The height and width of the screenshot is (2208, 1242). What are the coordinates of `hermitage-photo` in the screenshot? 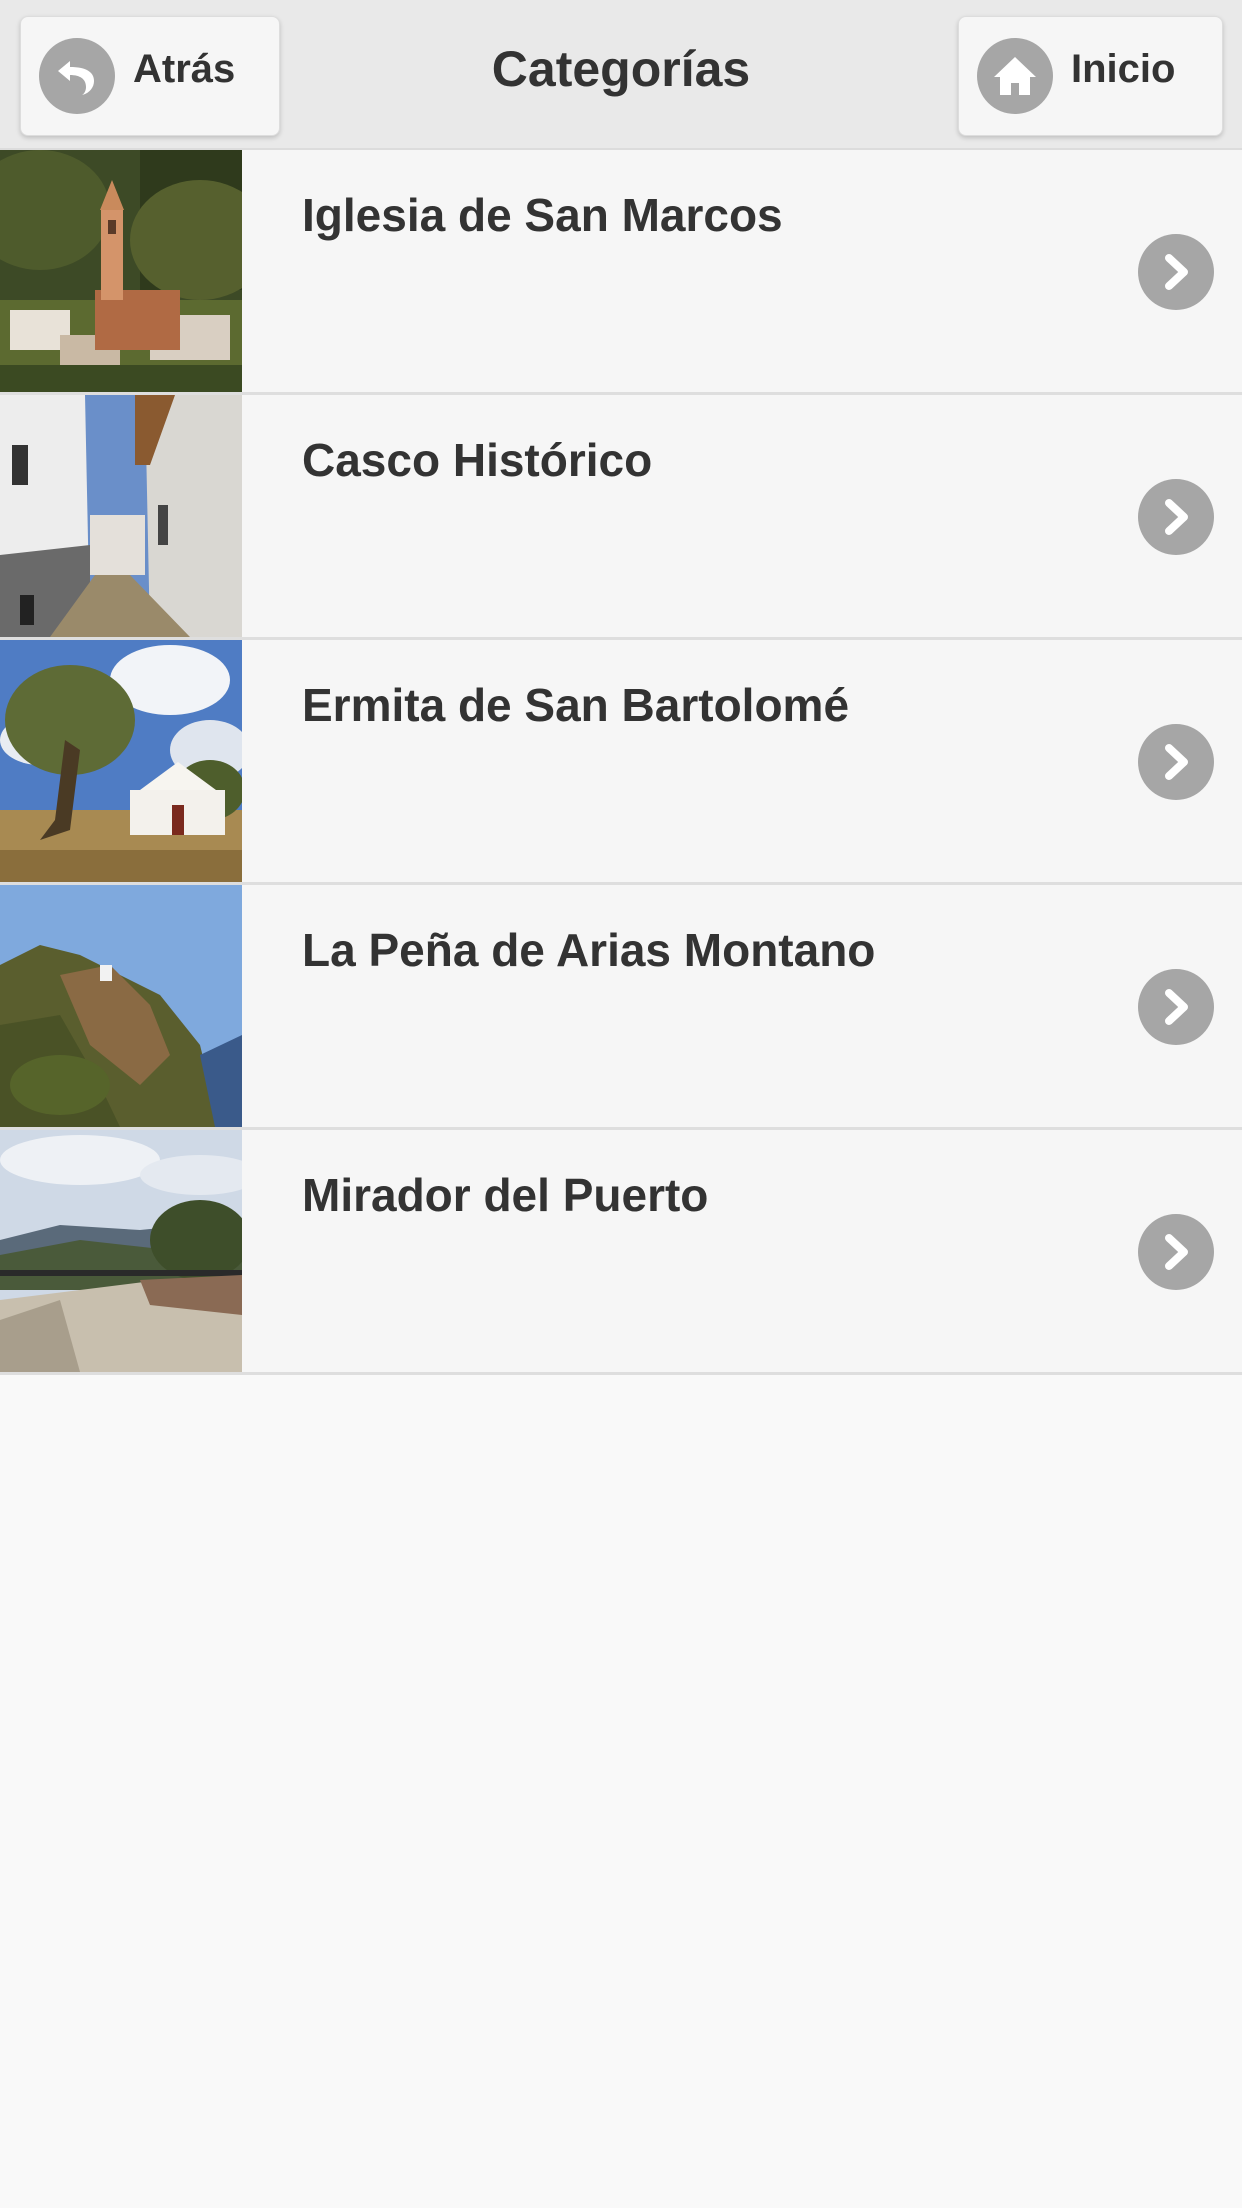 It's located at (121, 761).